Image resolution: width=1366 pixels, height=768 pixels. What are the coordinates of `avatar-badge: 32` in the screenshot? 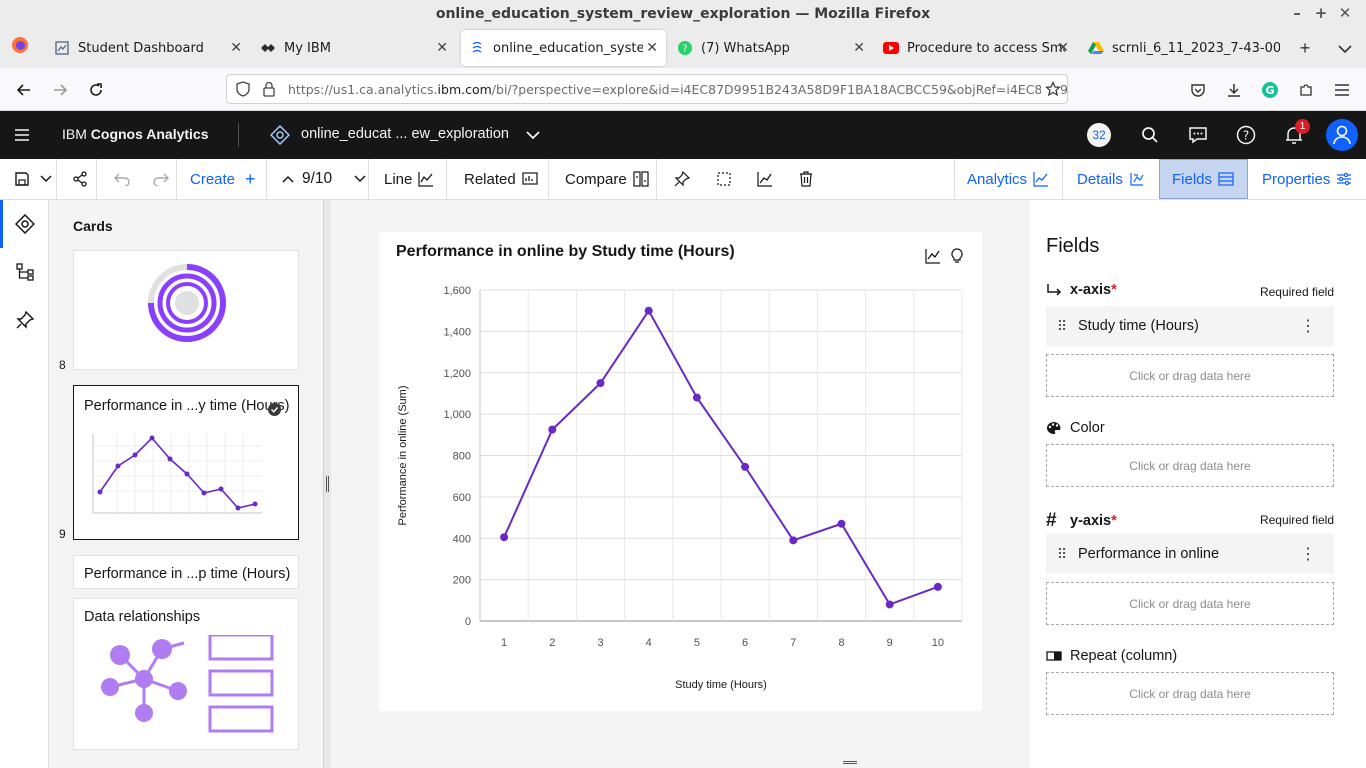 It's located at (1099, 135).